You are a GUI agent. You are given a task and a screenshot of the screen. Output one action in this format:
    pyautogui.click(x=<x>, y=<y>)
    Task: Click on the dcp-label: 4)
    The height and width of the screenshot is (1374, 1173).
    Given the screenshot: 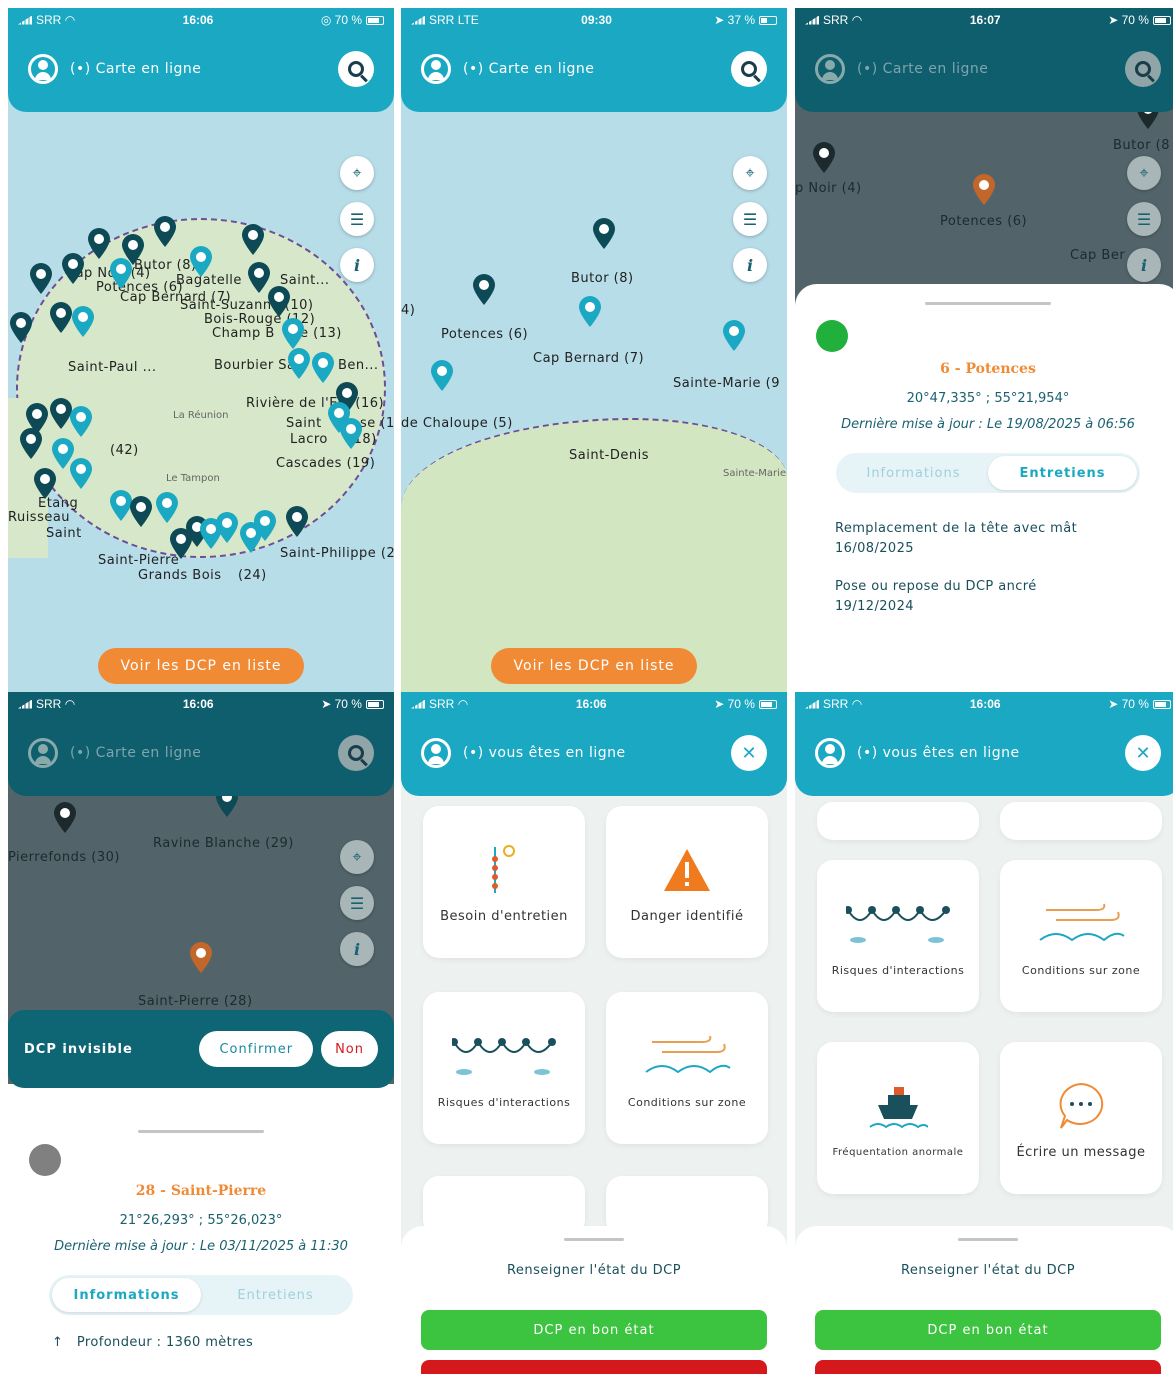 What is the action you would take?
    pyautogui.click(x=408, y=310)
    